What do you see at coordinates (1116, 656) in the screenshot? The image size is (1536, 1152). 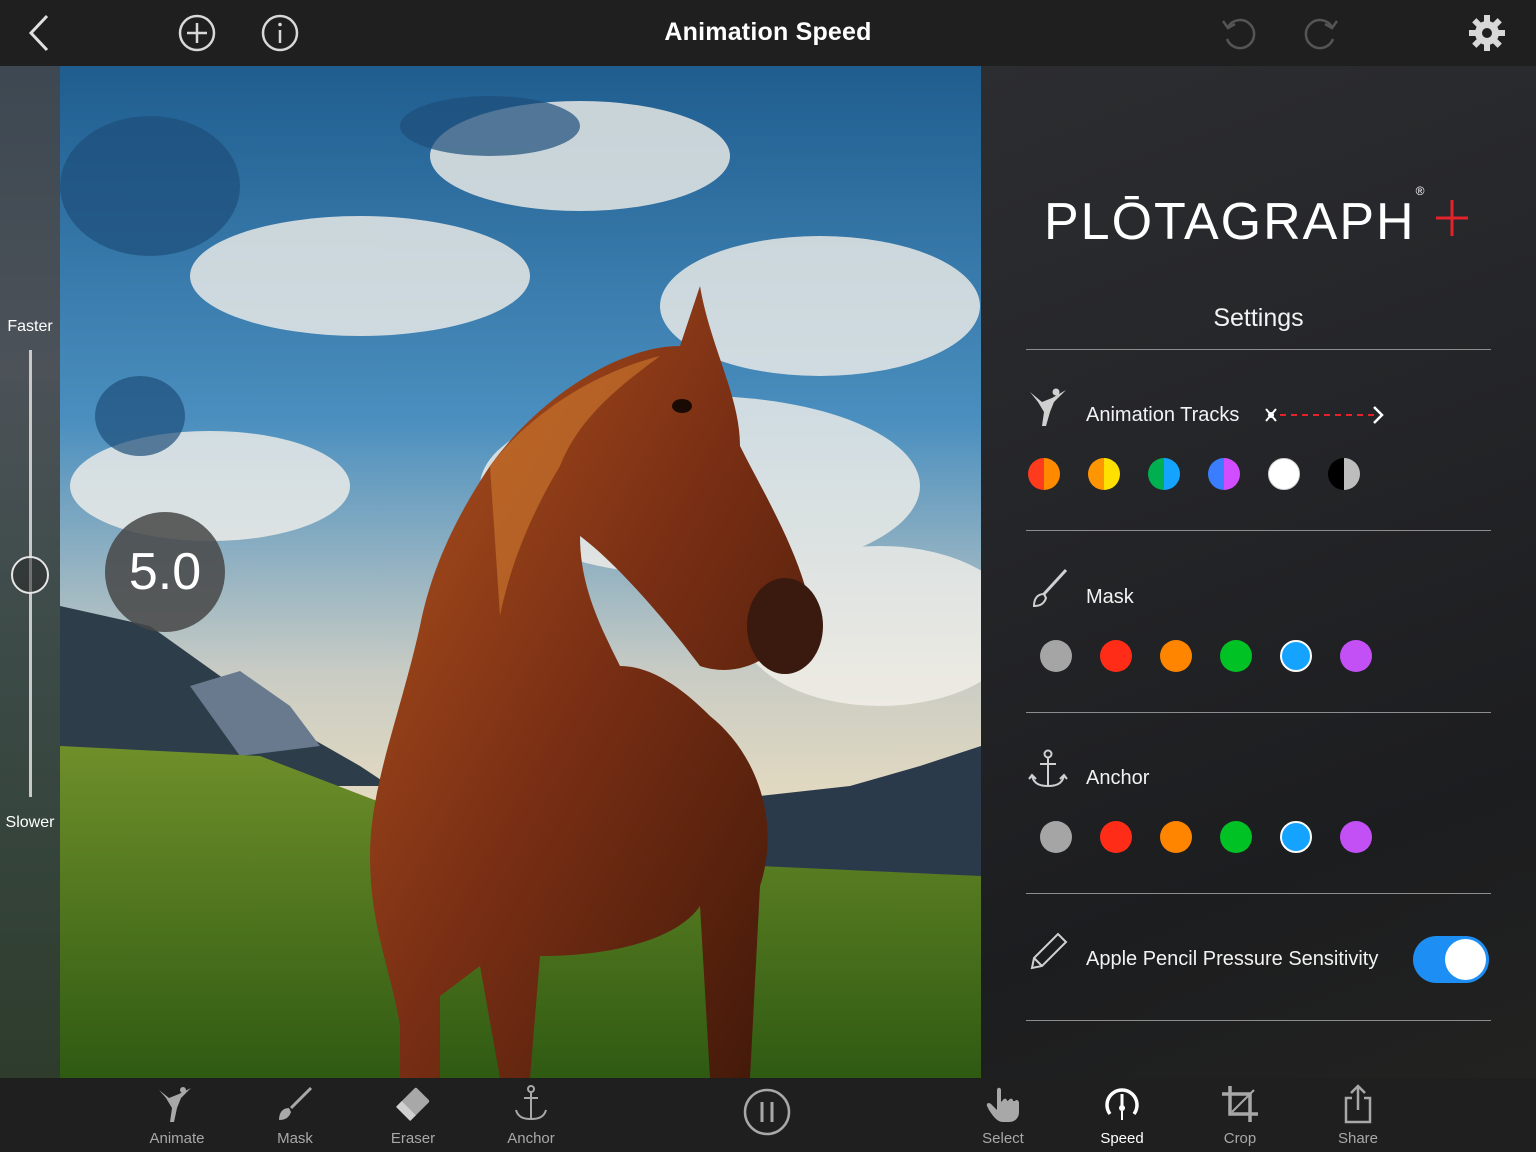 I see `mask-color-red` at bounding box center [1116, 656].